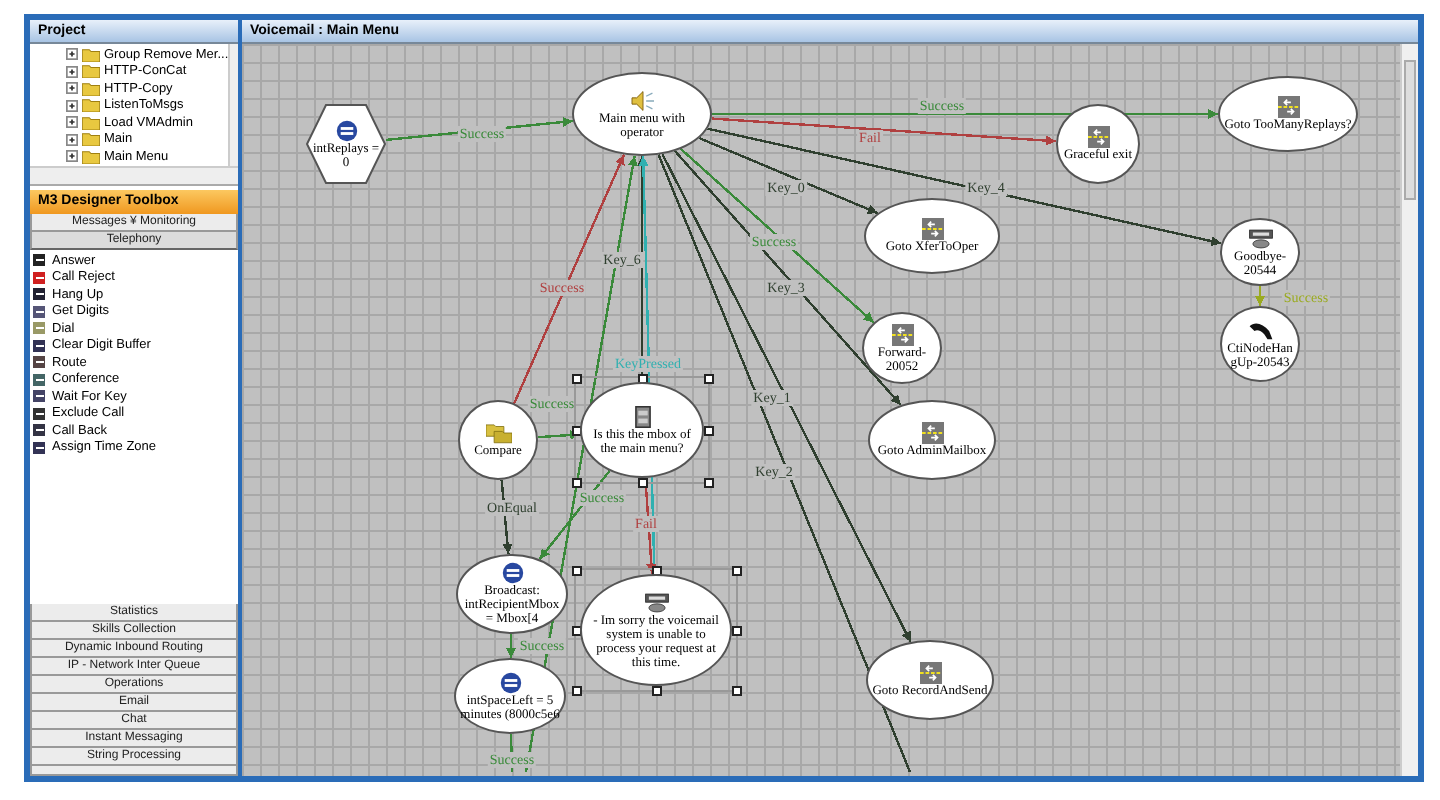  Describe the element at coordinates (642, 416) in the screenshot. I see `cabinet-icon` at that location.